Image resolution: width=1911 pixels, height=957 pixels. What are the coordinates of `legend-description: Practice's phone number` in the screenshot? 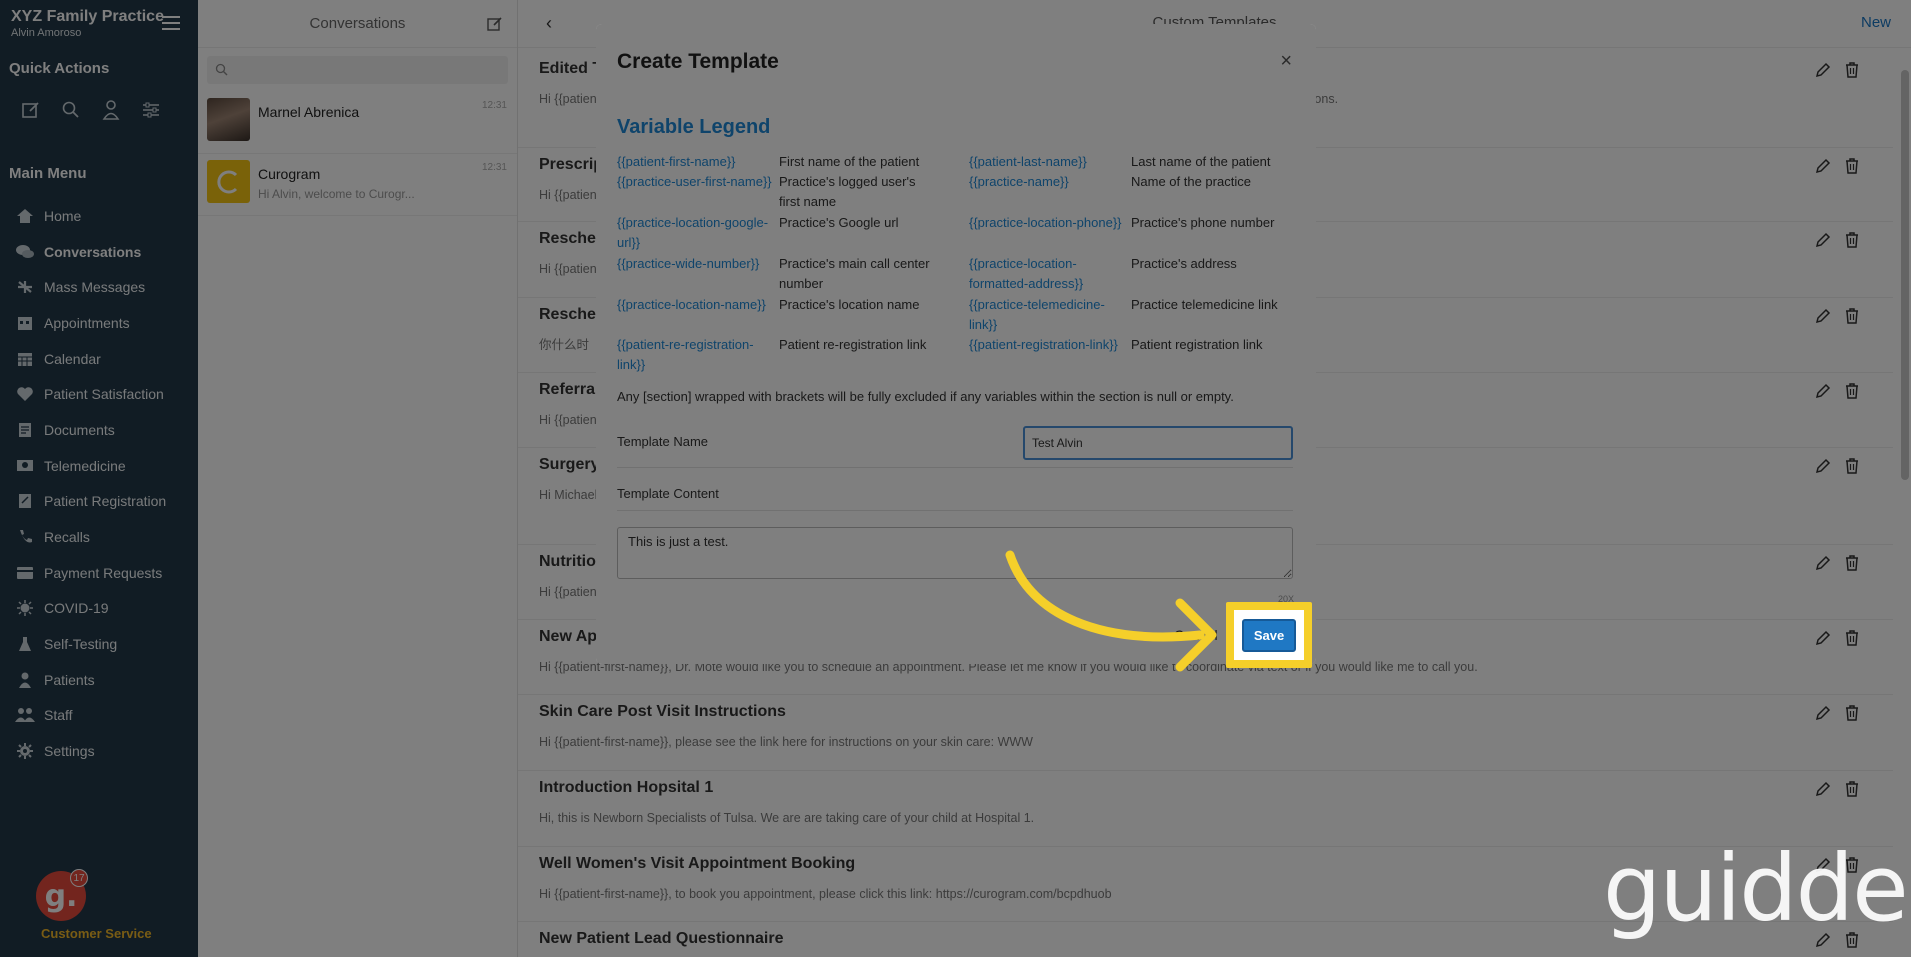 It's located at (1203, 222).